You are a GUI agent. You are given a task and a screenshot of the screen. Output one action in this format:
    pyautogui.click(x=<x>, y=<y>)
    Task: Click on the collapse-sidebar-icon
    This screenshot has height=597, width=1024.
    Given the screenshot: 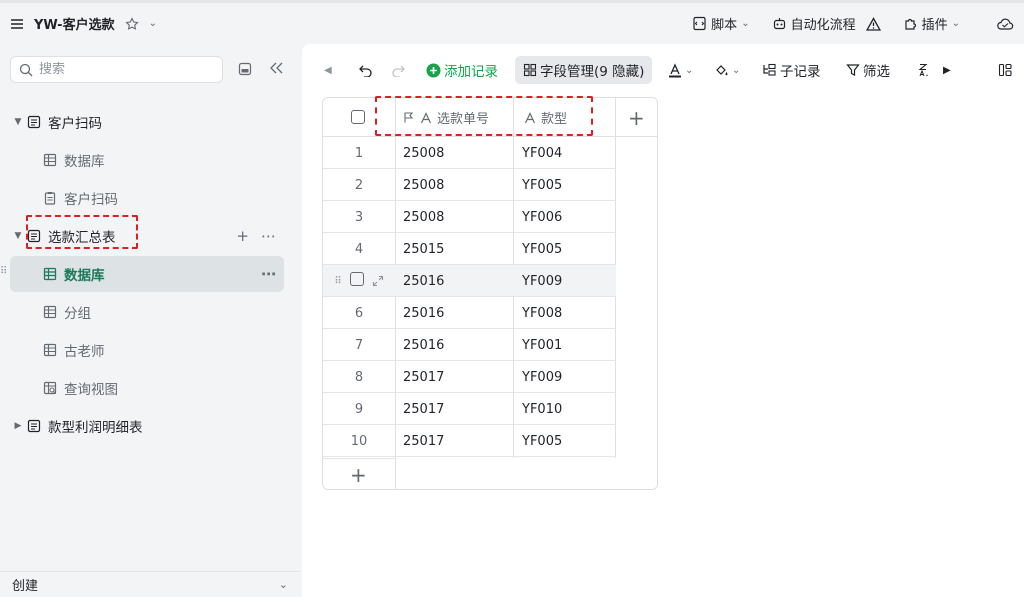 What is the action you would take?
    pyautogui.click(x=276, y=68)
    